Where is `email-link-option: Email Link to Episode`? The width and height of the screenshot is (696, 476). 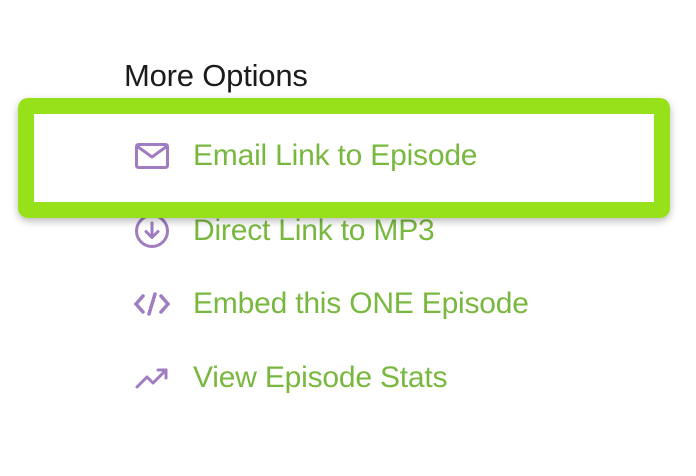
email-link-option: Email Link to Episode is located at coordinates (304, 156).